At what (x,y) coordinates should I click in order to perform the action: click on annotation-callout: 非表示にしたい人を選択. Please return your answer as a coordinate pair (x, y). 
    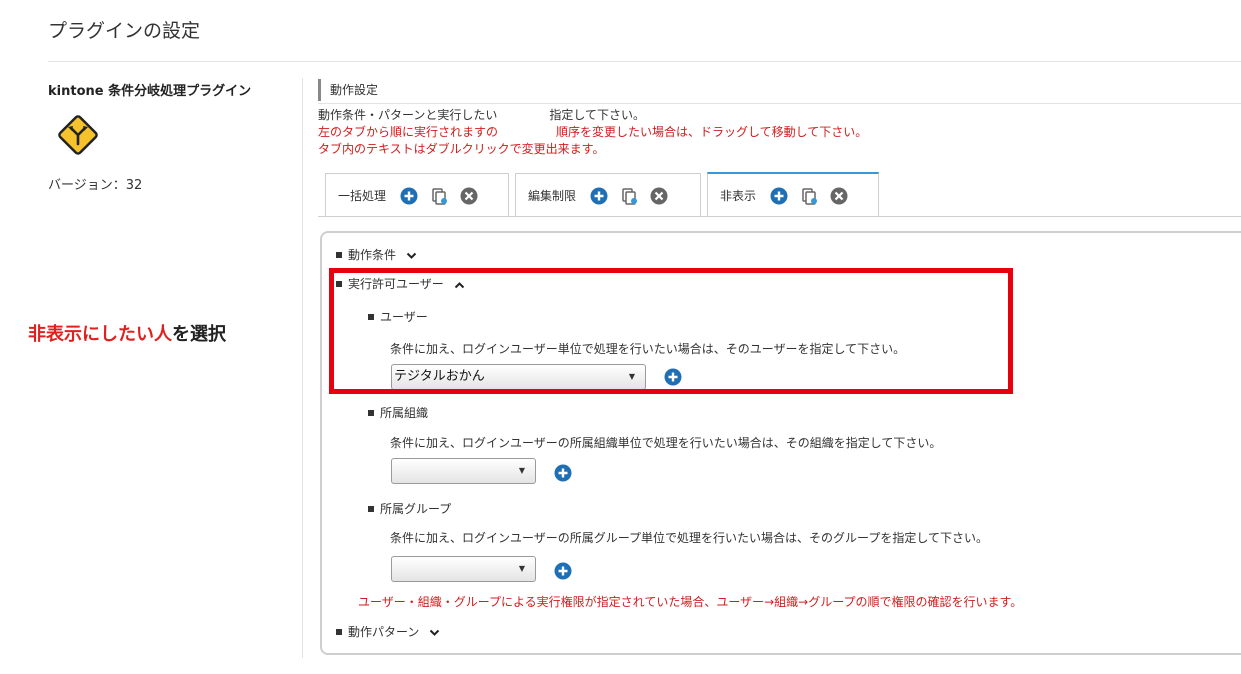
    Looking at the image, I should click on (127, 333).